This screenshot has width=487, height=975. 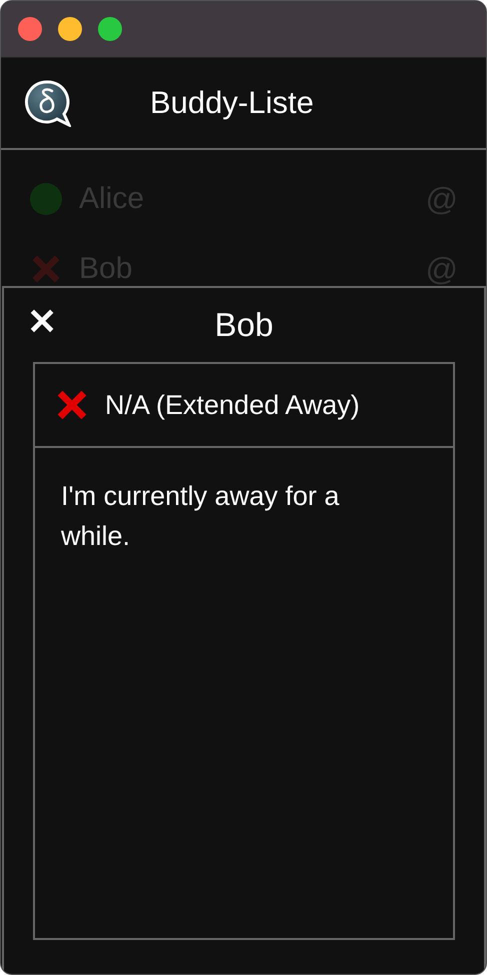 What do you see at coordinates (232, 103) in the screenshot?
I see `window-title: Buddy-Liste` at bounding box center [232, 103].